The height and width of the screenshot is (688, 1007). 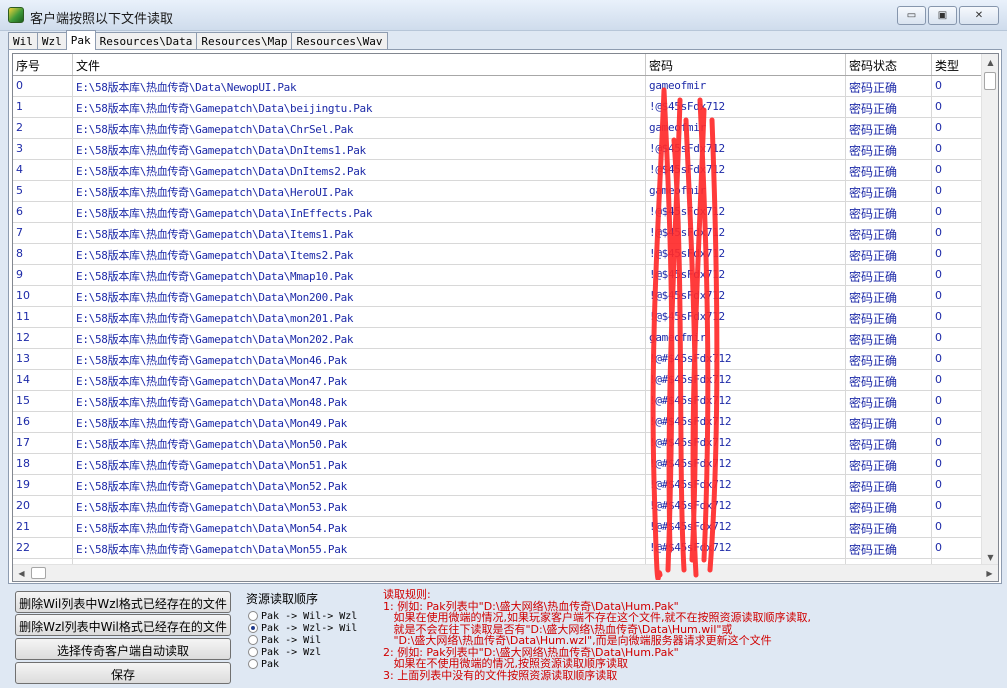 I want to click on row-file-path: E:\58版本库\热血传奇\Gamepatch\Data\Mon55.Pak, so click(x=359, y=548).